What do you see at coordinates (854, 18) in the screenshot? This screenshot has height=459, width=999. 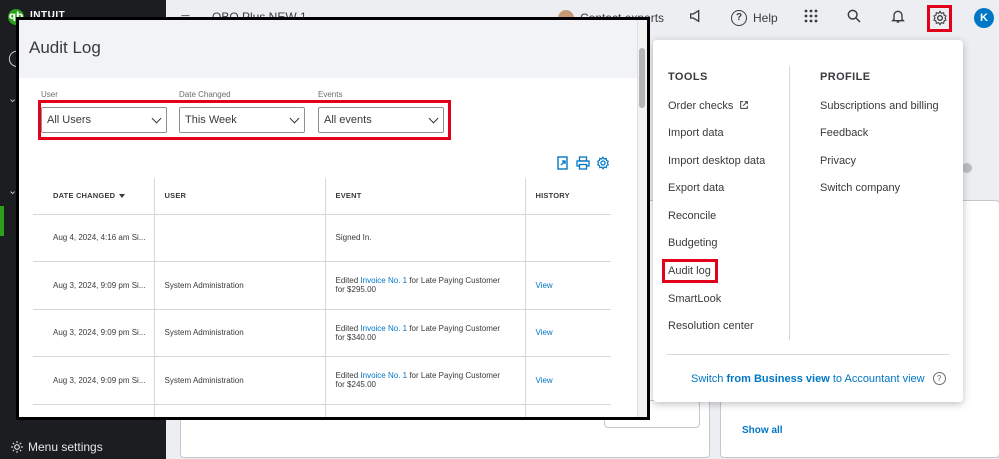 I see `search-icon` at bounding box center [854, 18].